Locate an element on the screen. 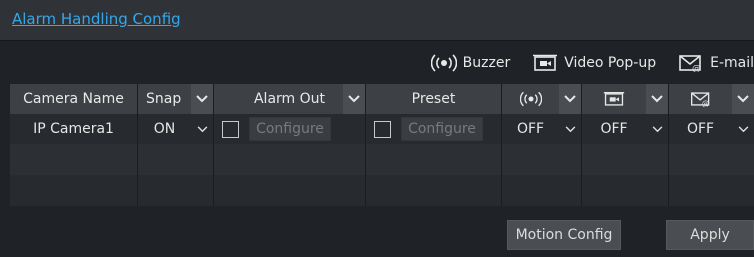 The width and height of the screenshot is (754, 257). header-buzzer is located at coordinates (542, 99).